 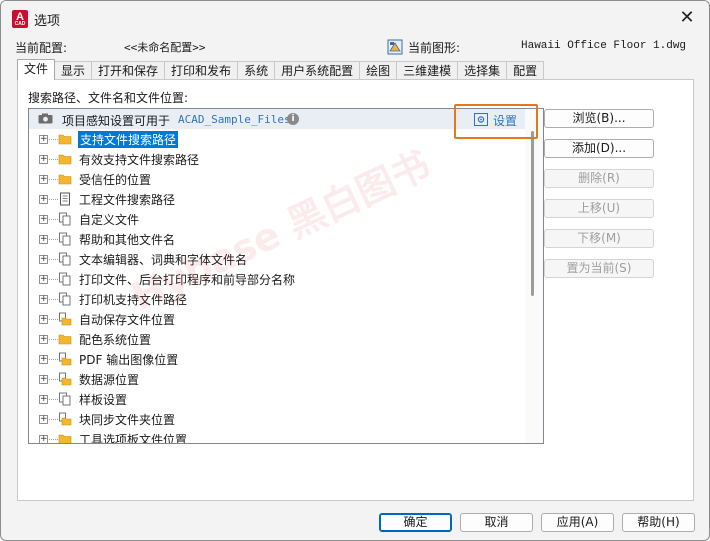 What do you see at coordinates (277, 299) in the screenshot?
I see `tree-item-printer-support-path: + 打印机支持文件路径` at bounding box center [277, 299].